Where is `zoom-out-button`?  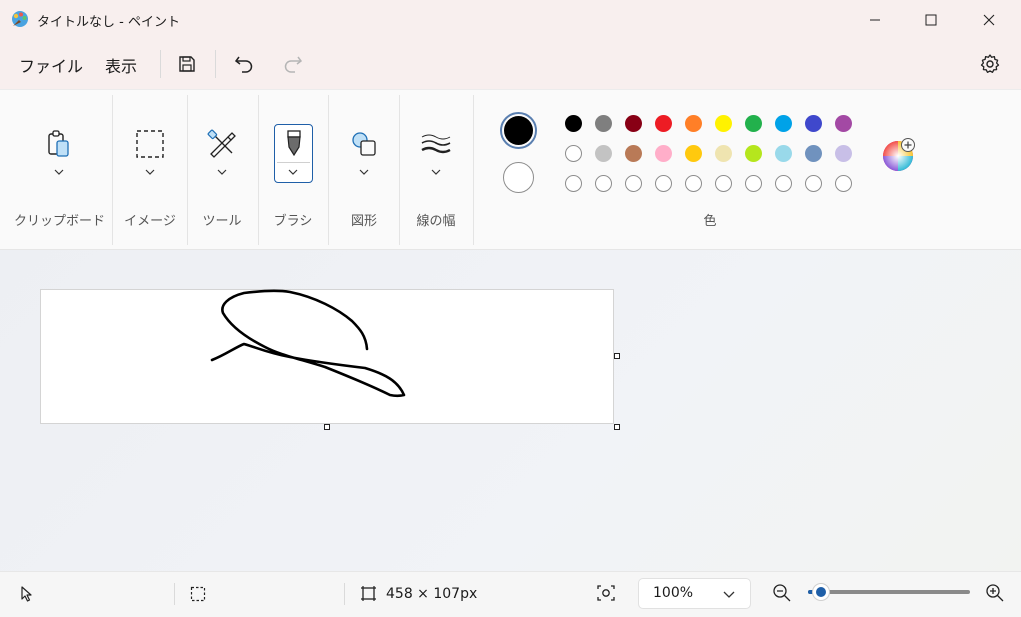
zoom-out-button is located at coordinates (782, 595).